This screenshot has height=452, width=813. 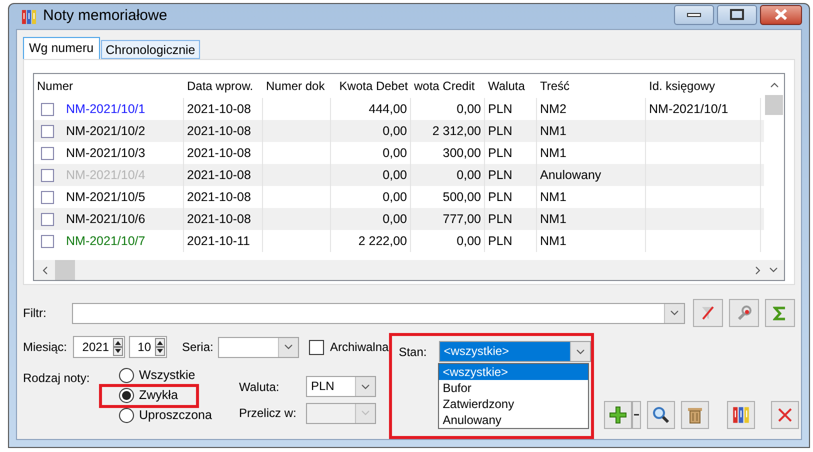 I want to click on filter-label: Filtr:, so click(x=35, y=313).